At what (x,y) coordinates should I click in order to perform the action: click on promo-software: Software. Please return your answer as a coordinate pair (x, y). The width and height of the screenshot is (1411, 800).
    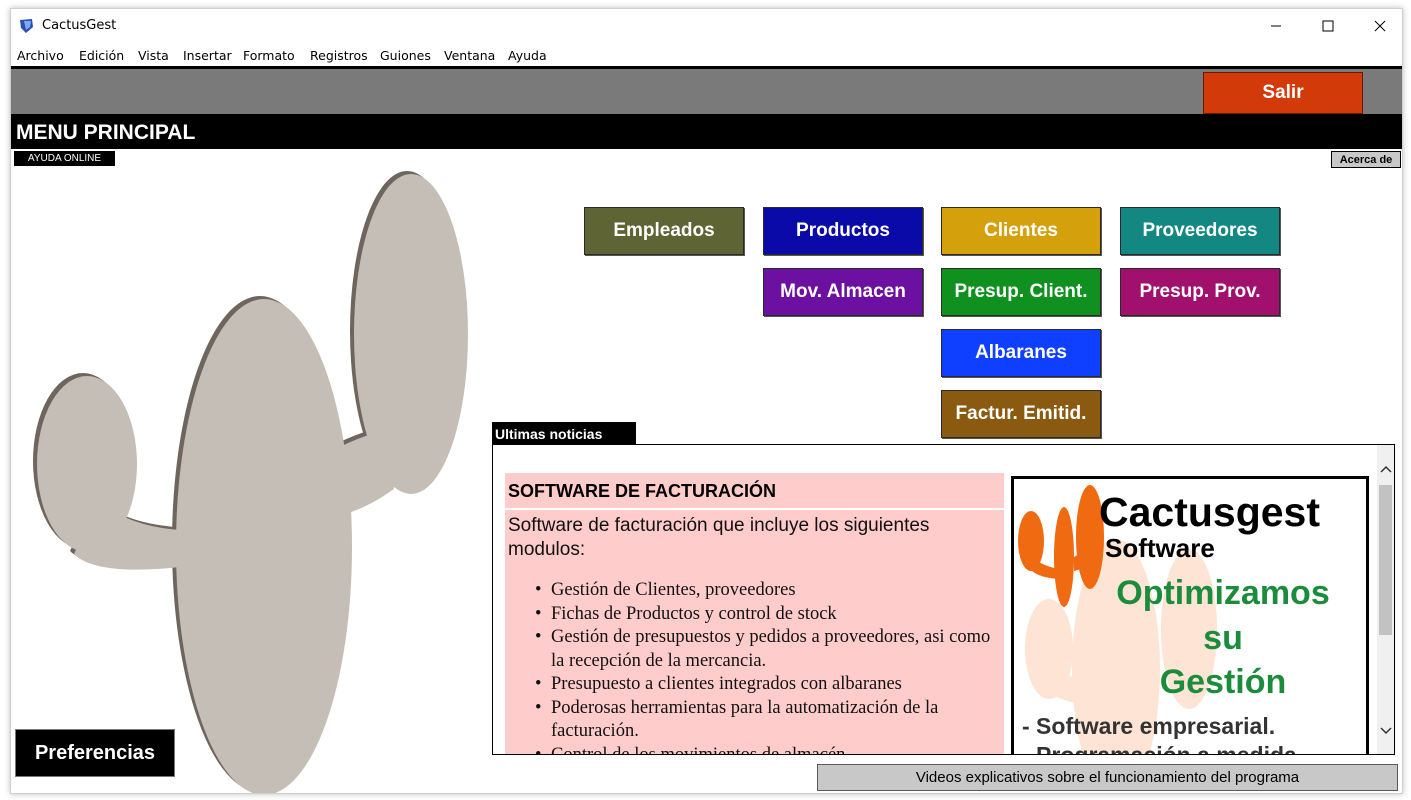
    Looking at the image, I should click on (1160, 548).